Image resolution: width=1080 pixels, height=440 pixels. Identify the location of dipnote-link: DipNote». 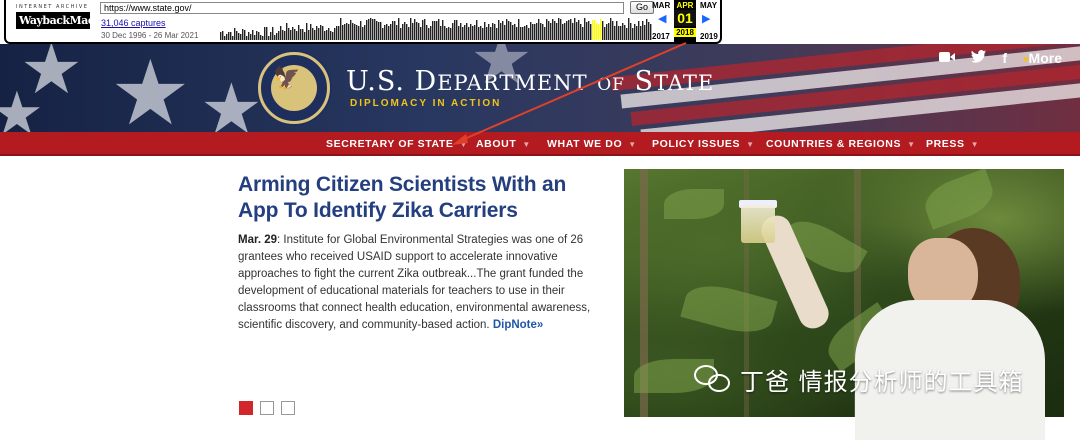
(518, 325).